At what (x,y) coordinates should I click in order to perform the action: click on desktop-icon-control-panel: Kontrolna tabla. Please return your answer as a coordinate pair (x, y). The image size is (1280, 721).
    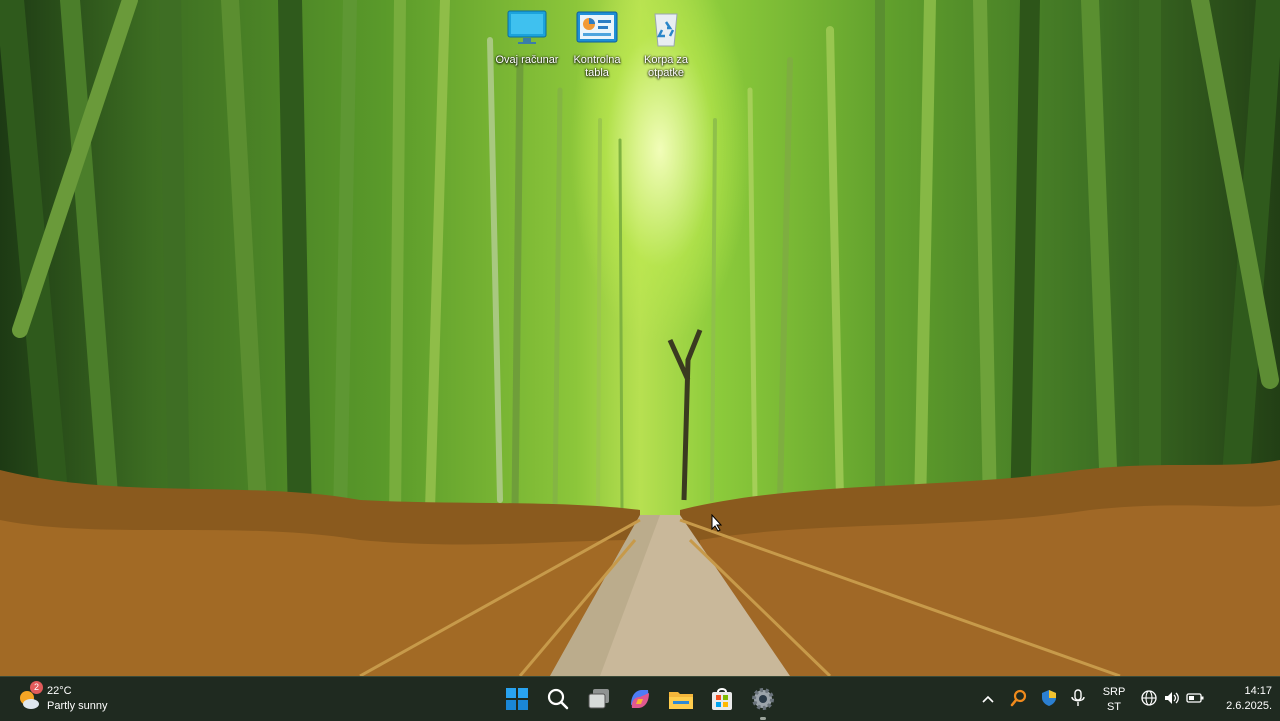
    Looking at the image, I should click on (597, 44).